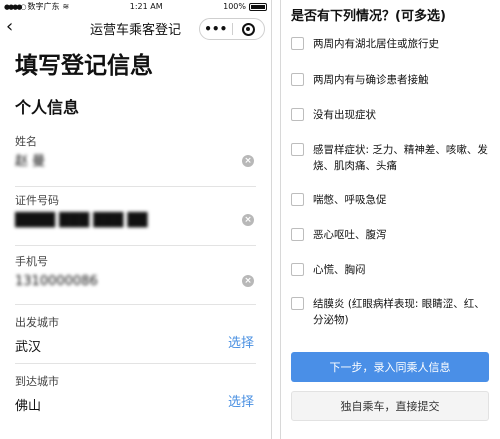 This screenshot has width=500, height=439. Describe the element at coordinates (391, 270) in the screenshot. I see `option-palpitations: 心慌、胸闷` at that location.